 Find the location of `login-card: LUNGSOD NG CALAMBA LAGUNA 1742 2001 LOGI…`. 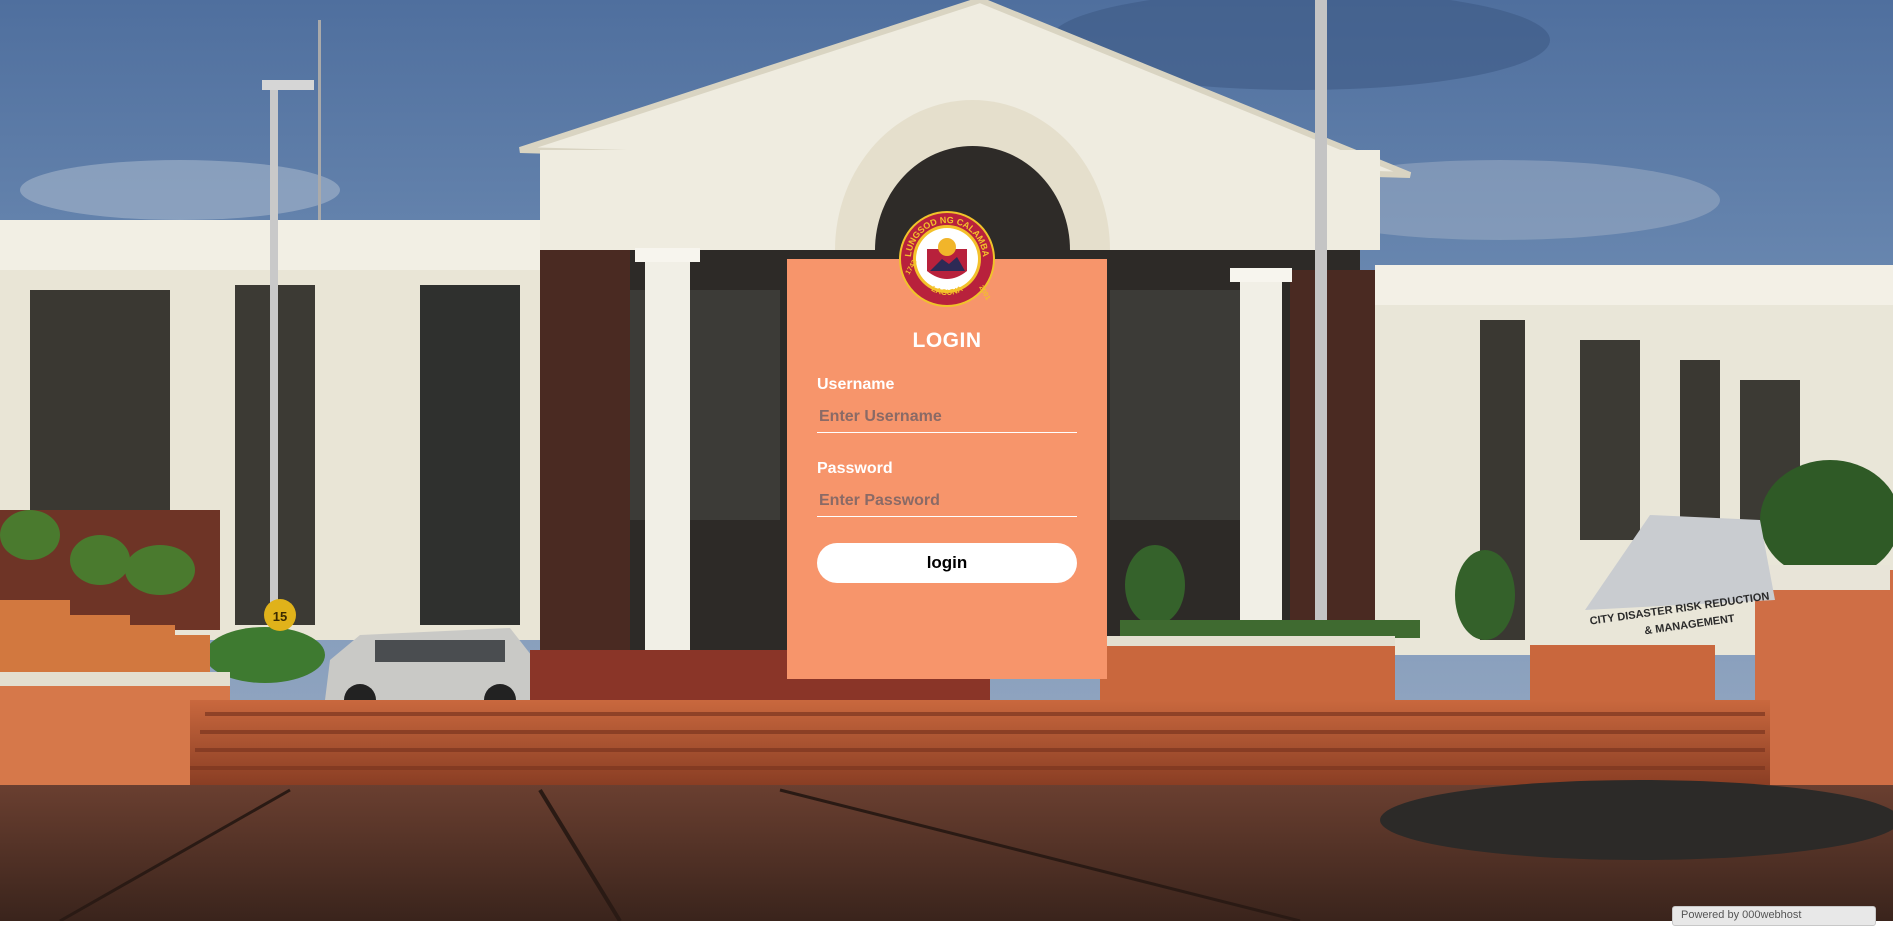

login-card: LUNGSOD NG CALAMBA LAGUNA 1742 2001 LOGI… is located at coordinates (947, 445).